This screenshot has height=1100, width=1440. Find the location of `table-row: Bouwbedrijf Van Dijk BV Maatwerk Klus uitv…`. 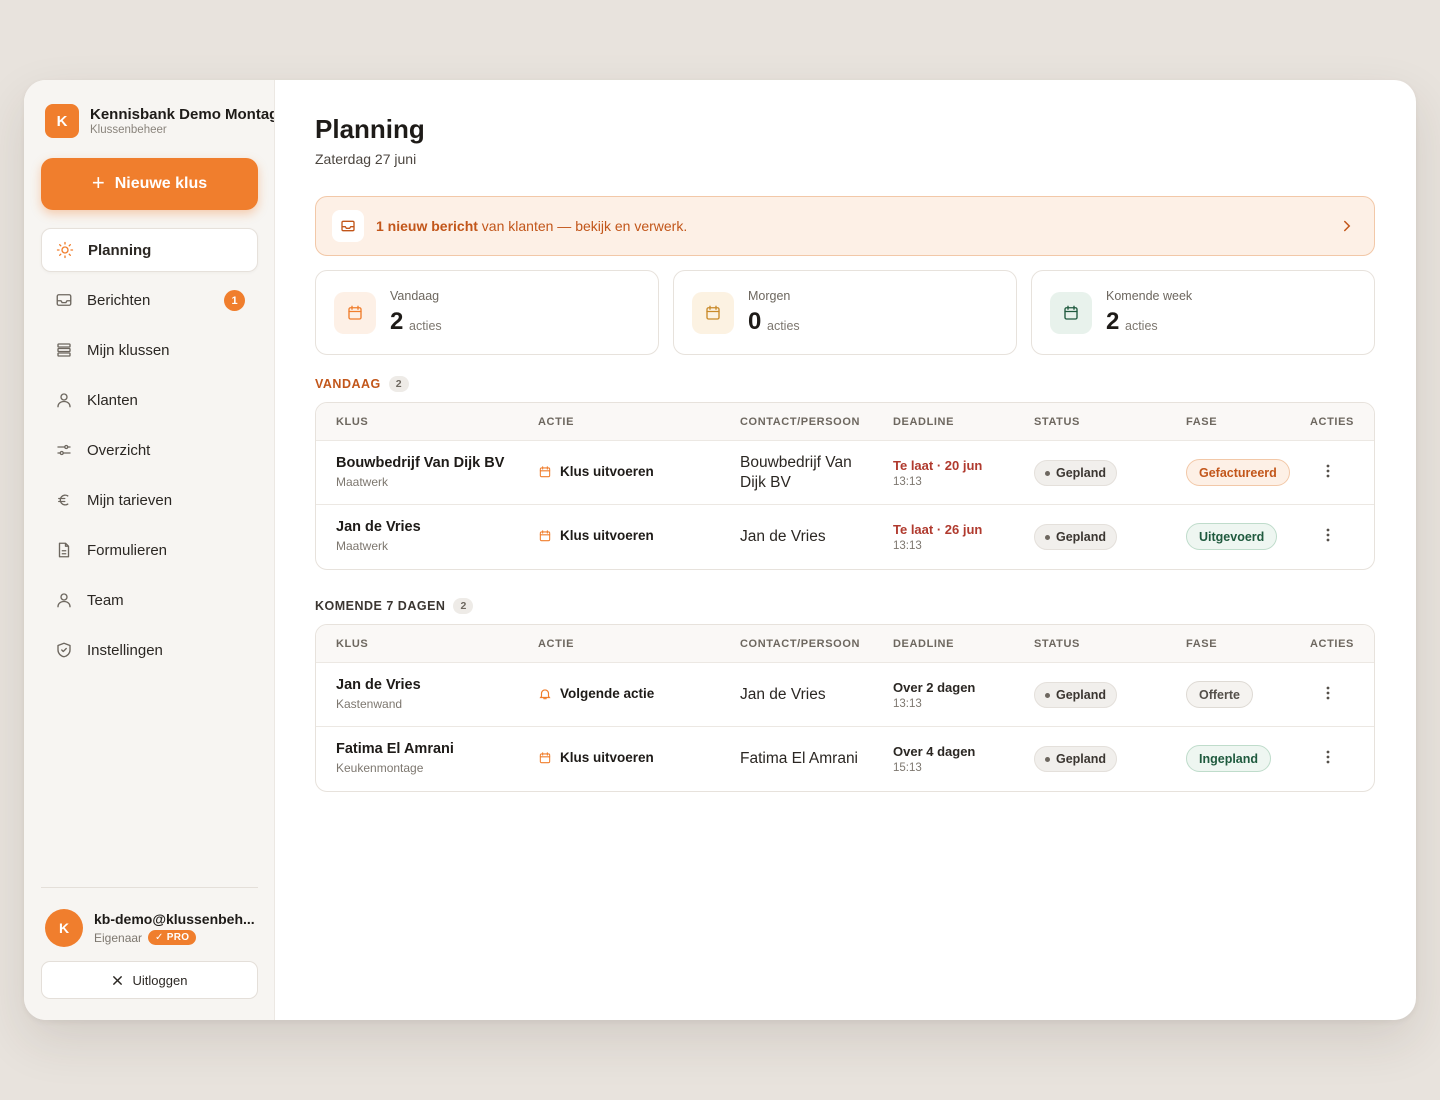

table-row: Bouwbedrijf Van Dijk BV Maatwerk Klus uitv… is located at coordinates (845, 473).